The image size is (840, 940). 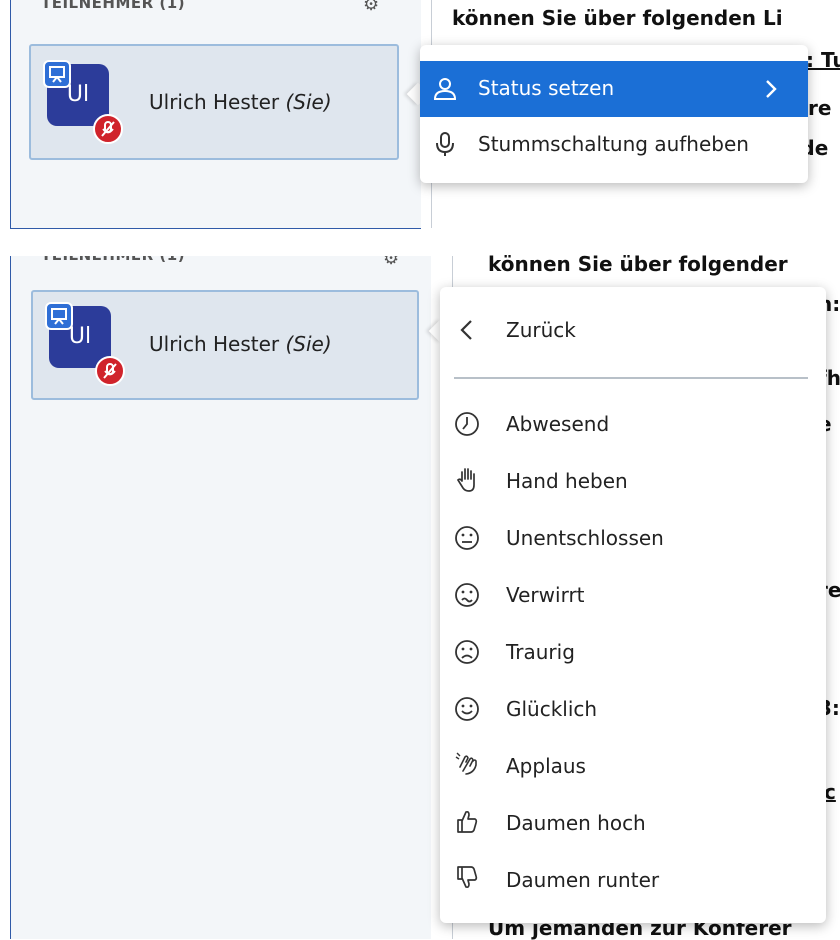 I want to click on microphone-icon, so click(x=445, y=144).